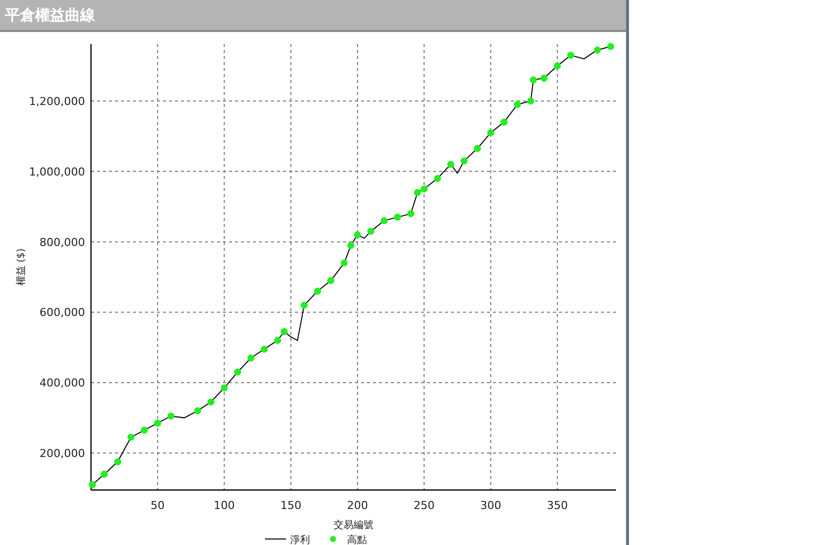 This screenshot has width=816, height=545. Describe the element at coordinates (57, 101) in the screenshot. I see `y-tick-label: 1,200,000` at that location.